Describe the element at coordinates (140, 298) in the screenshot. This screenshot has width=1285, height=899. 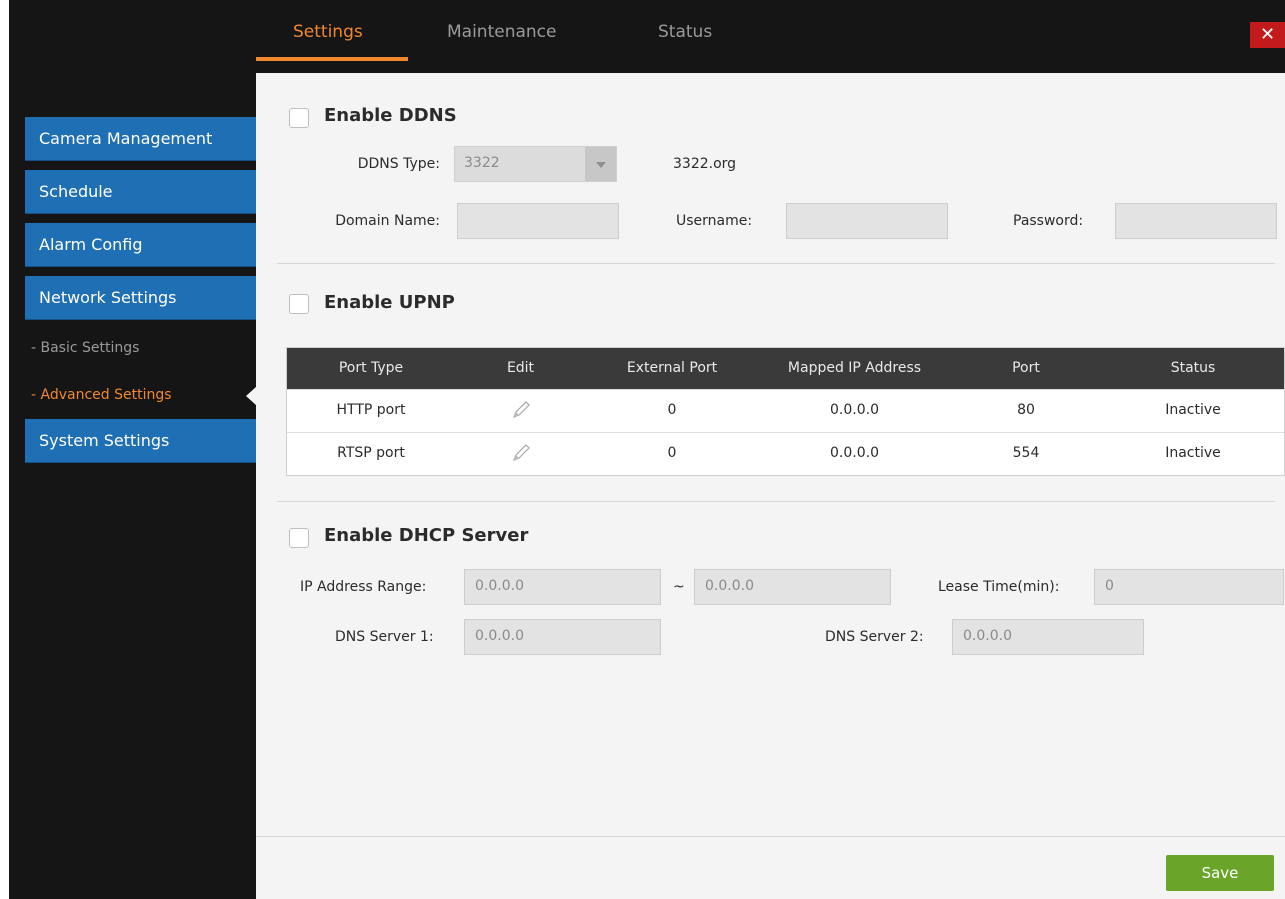
I see `sidebar-item-network-settings: Network Settings` at that location.